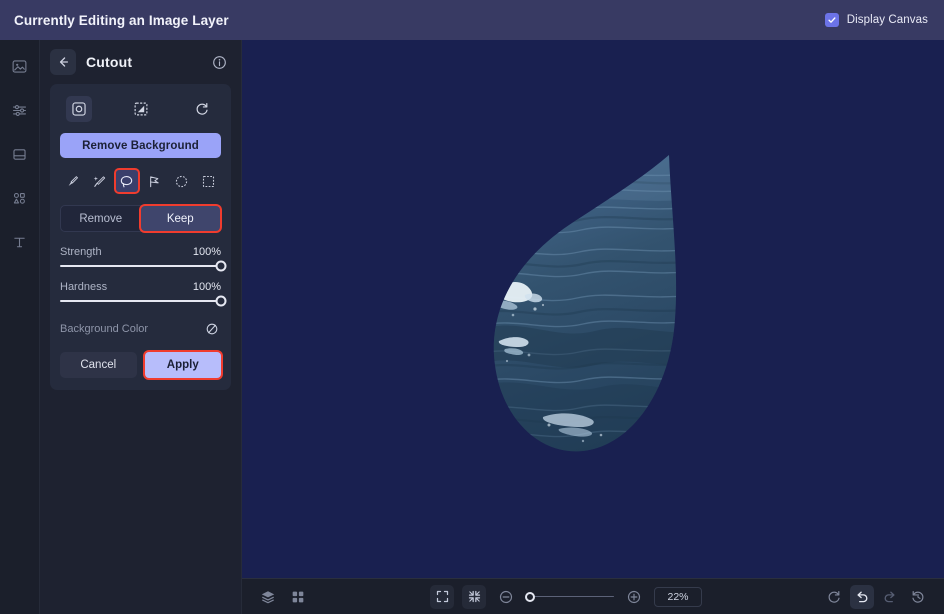 The width and height of the screenshot is (944, 614). I want to click on zoom-in-button, so click(634, 597).